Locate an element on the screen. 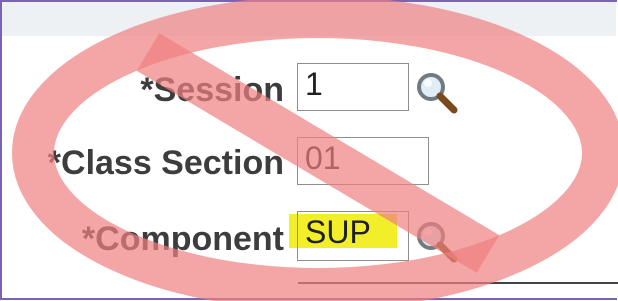  class-section-label: *Class Section is located at coordinates (165, 163).